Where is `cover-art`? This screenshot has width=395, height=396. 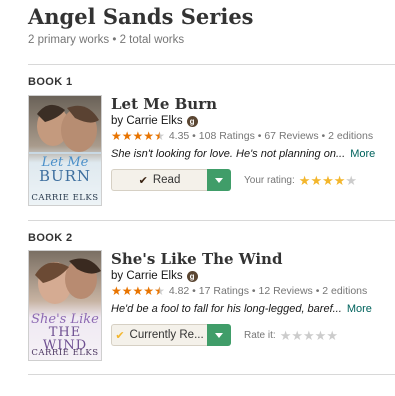 cover-art is located at coordinates (65, 150).